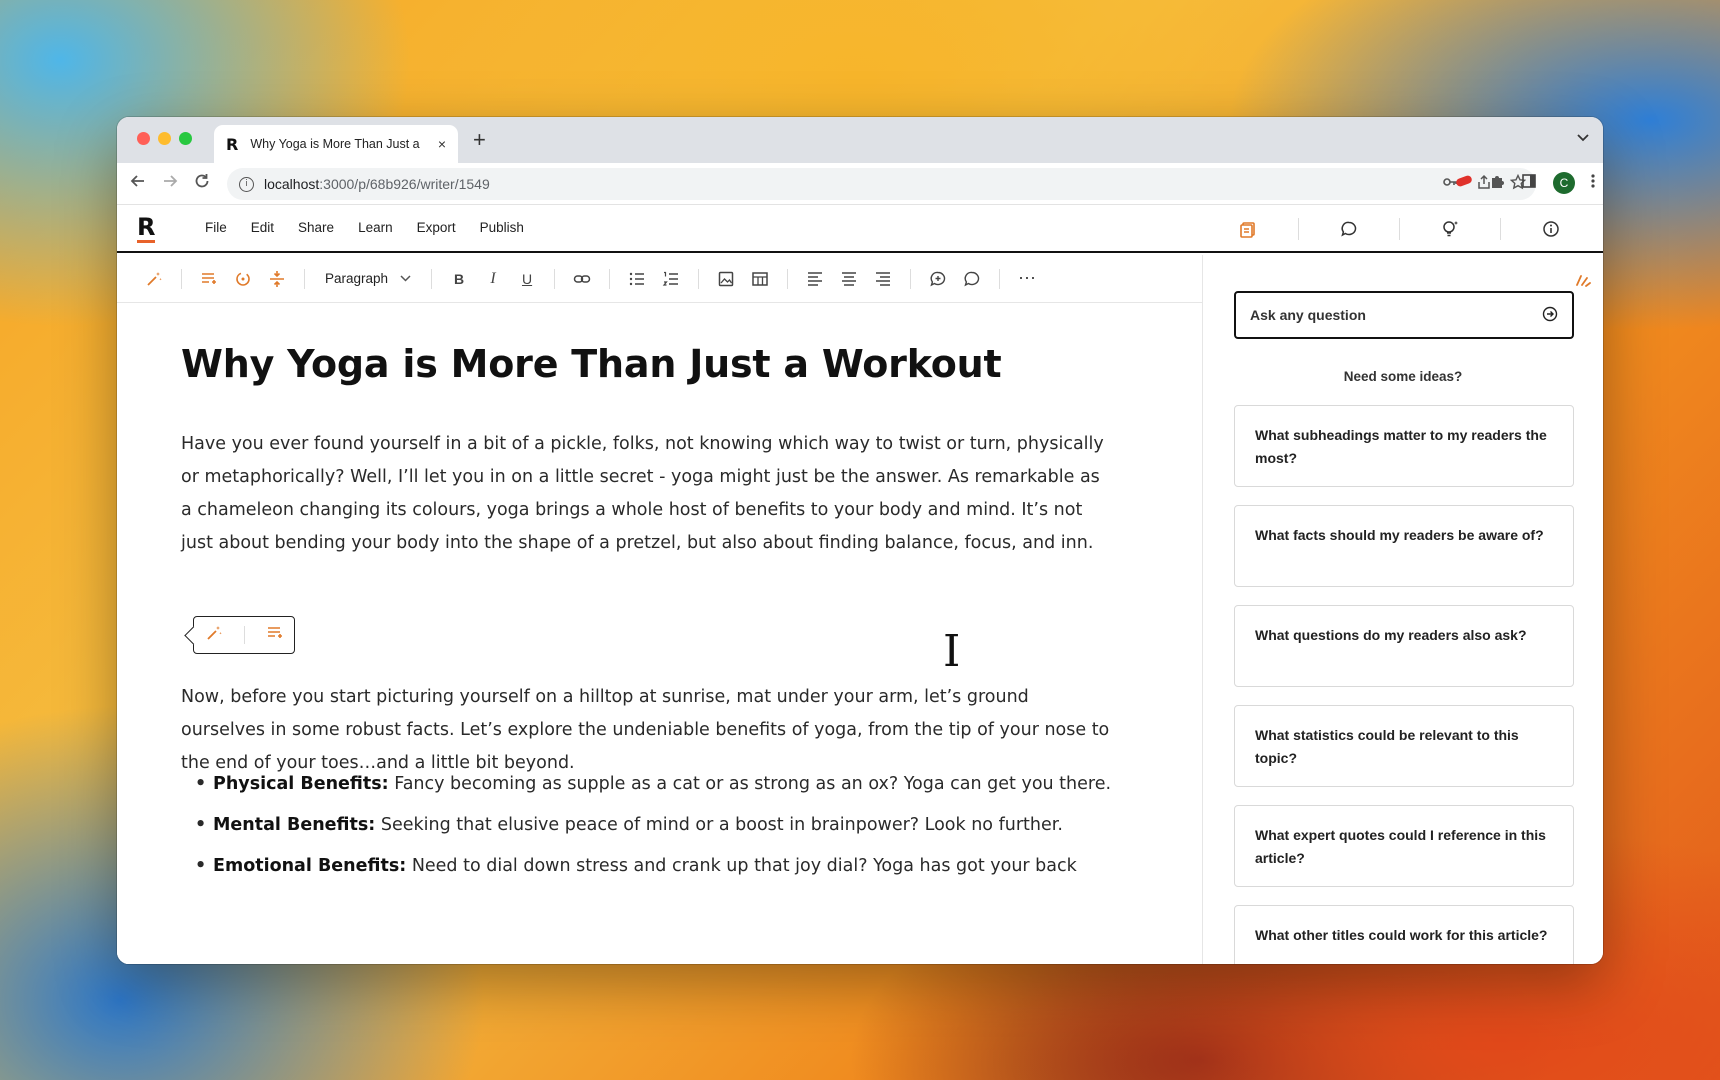 The height and width of the screenshot is (1080, 1720). I want to click on italic-button: I, so click(493, 279).